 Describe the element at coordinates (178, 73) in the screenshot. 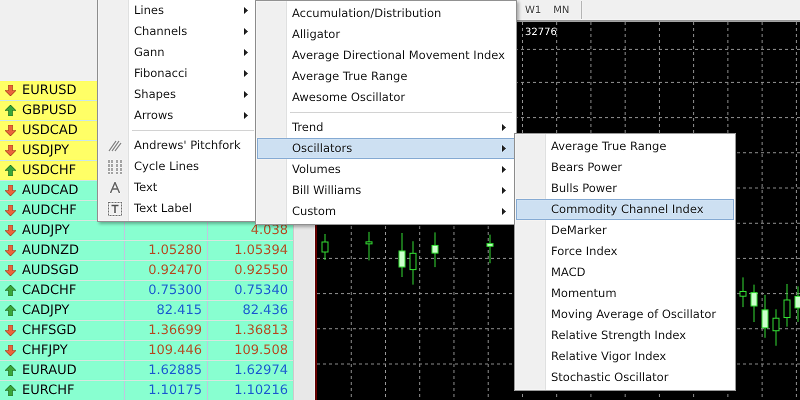

I see `menu-item: Fibonacci` at that location.